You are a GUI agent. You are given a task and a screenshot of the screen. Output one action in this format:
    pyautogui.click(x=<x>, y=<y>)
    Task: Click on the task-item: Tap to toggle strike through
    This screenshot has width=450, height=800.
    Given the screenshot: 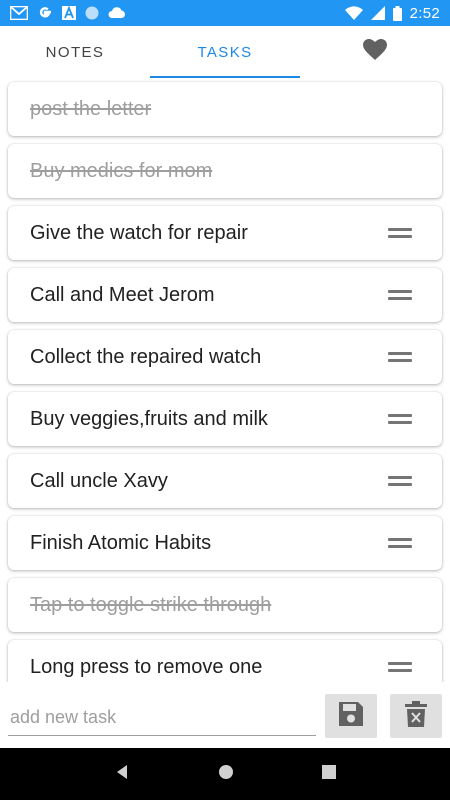 What is the action you would take?
    pyautogui.click(x=225, y=605)
    